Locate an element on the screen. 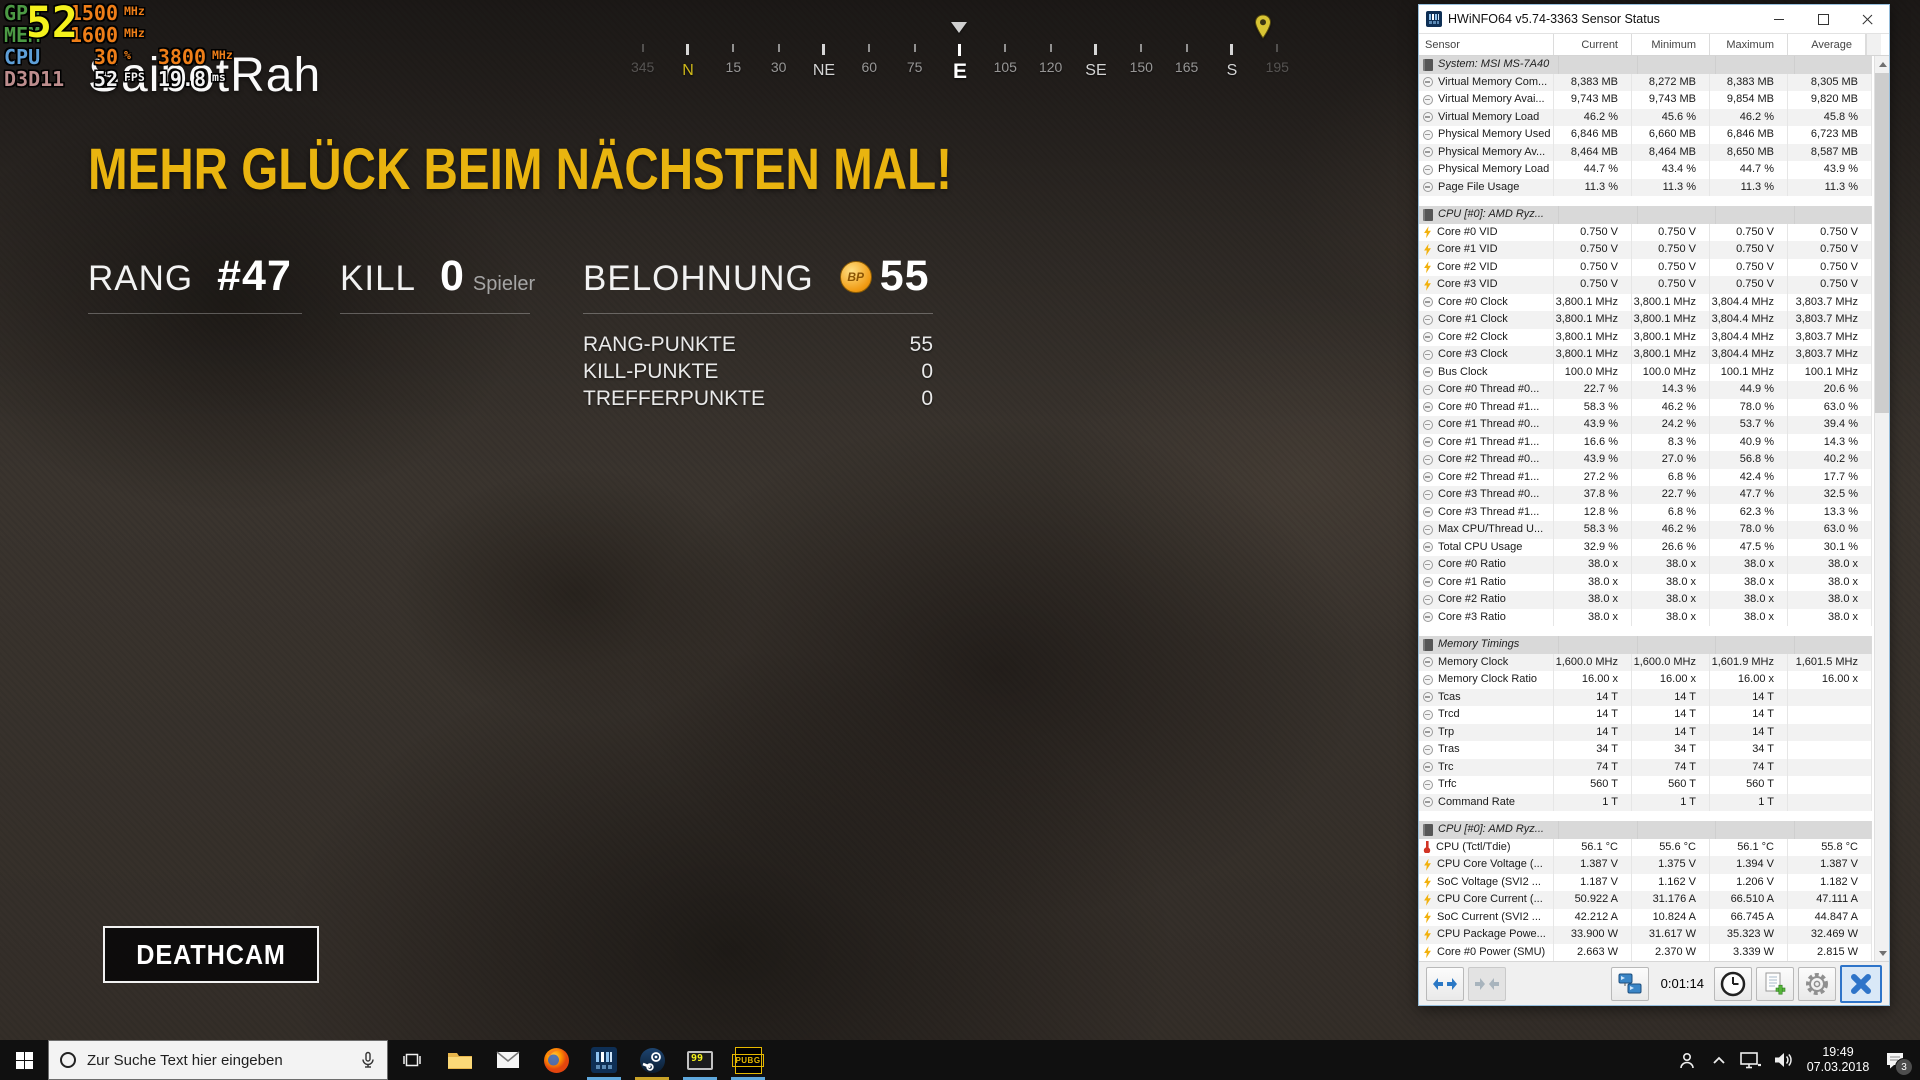  minimize-button is located at coordinates (1779, 19).